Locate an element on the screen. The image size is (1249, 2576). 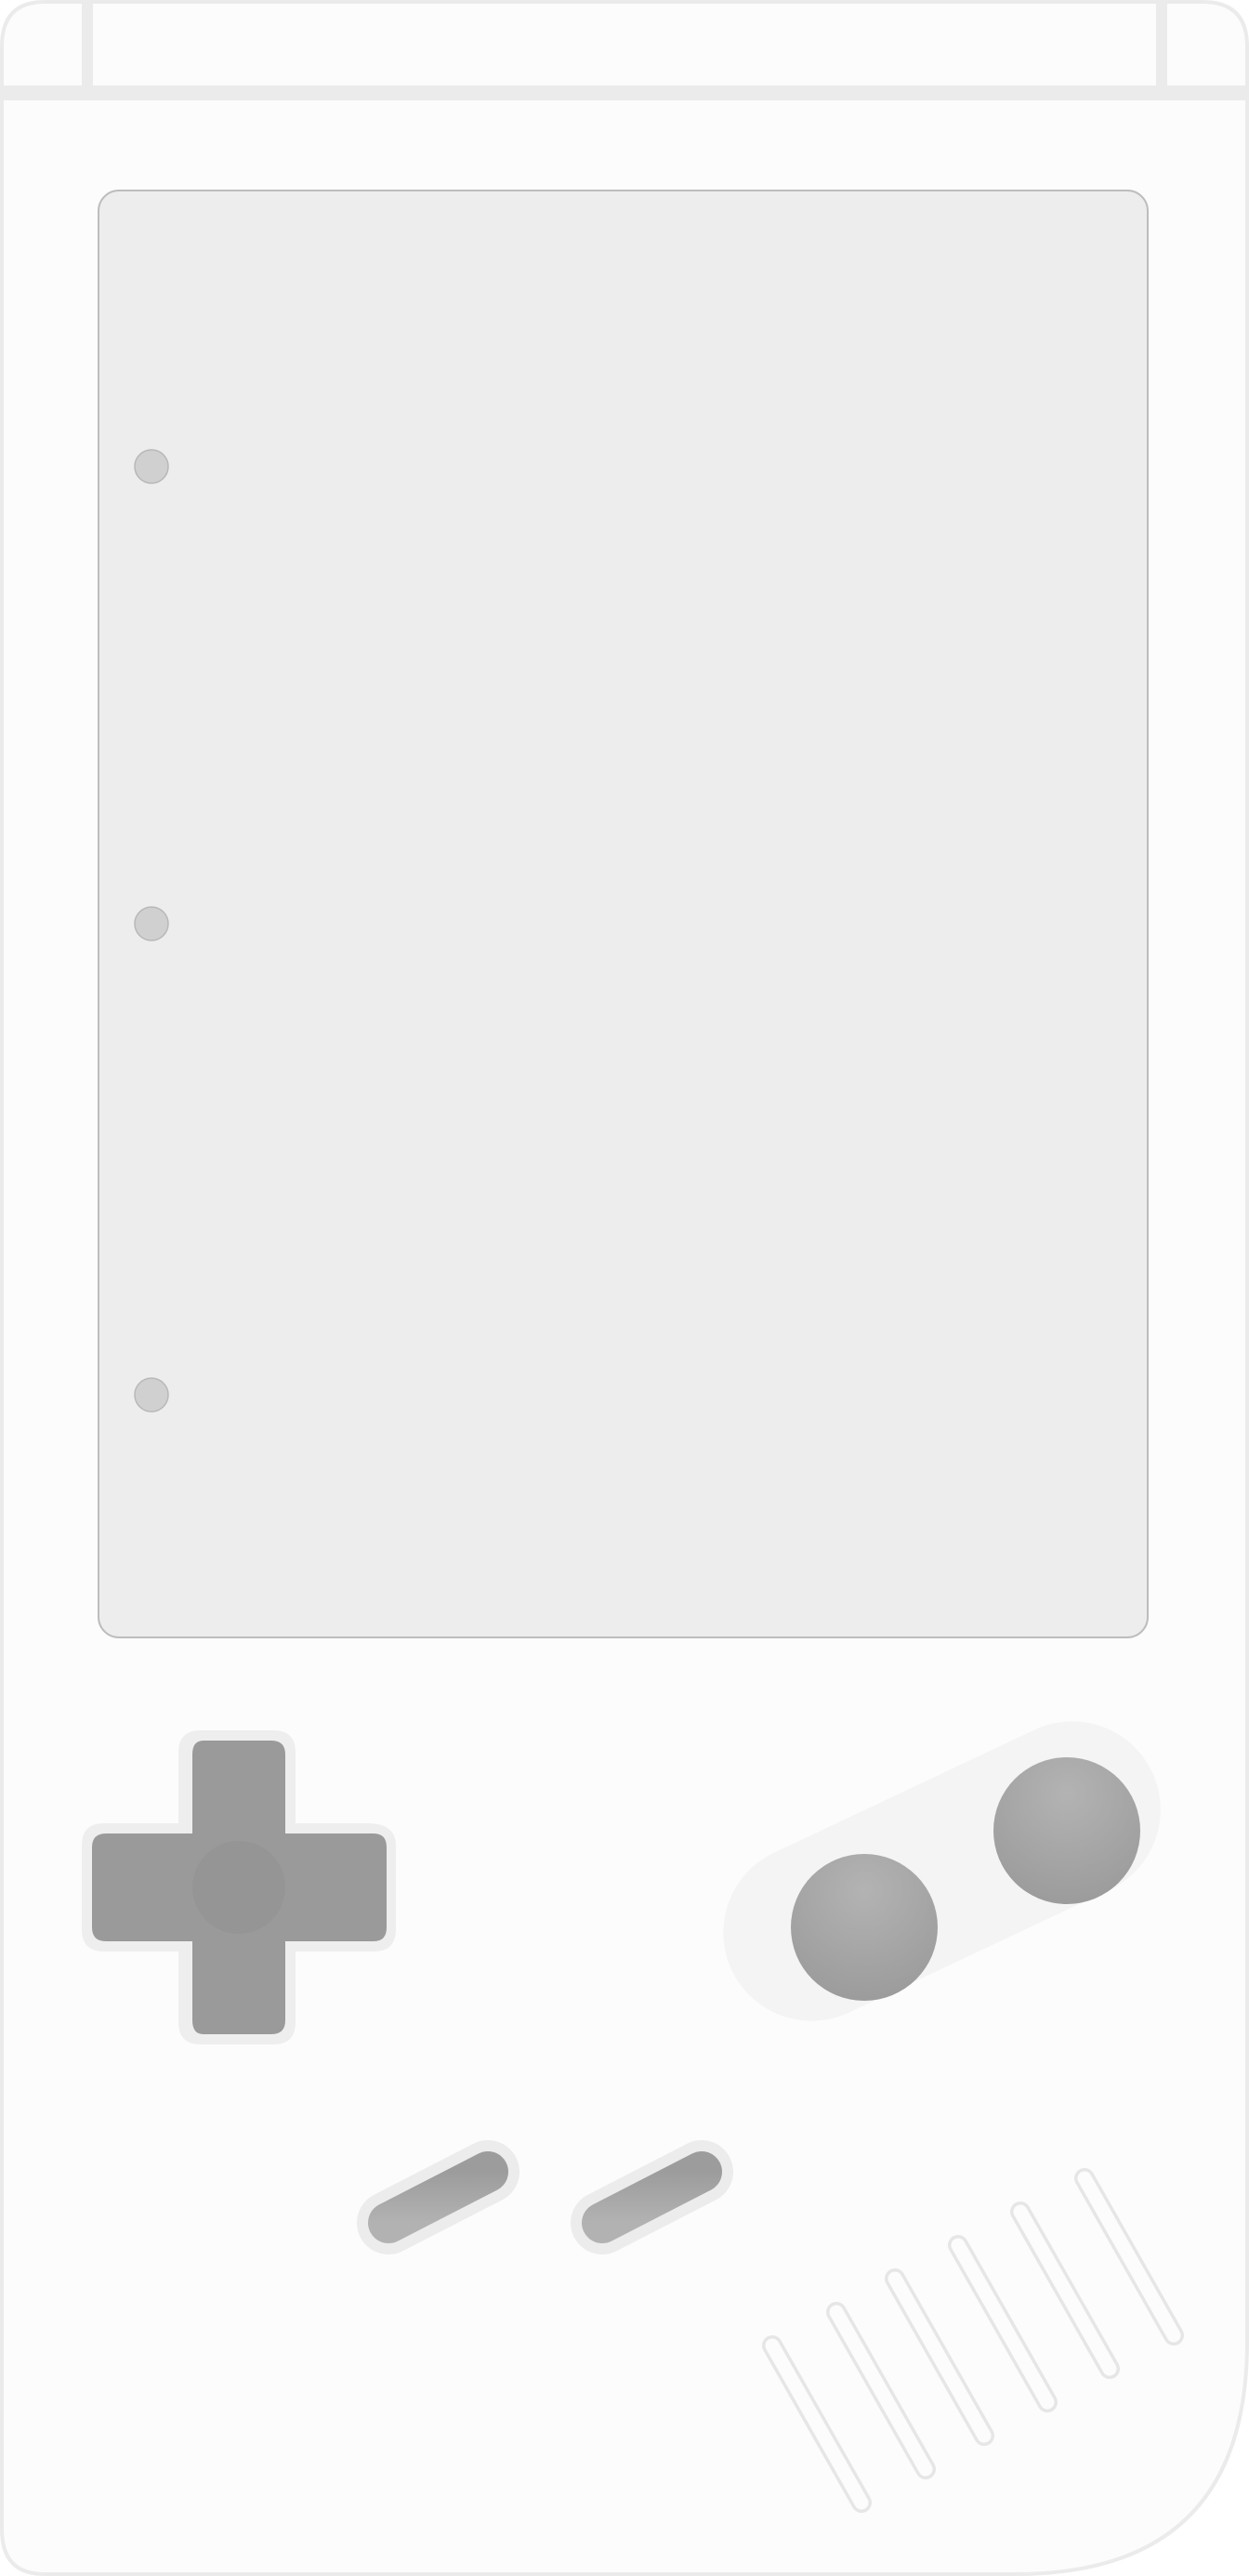
b-button is located at coordinates (864, 1927).